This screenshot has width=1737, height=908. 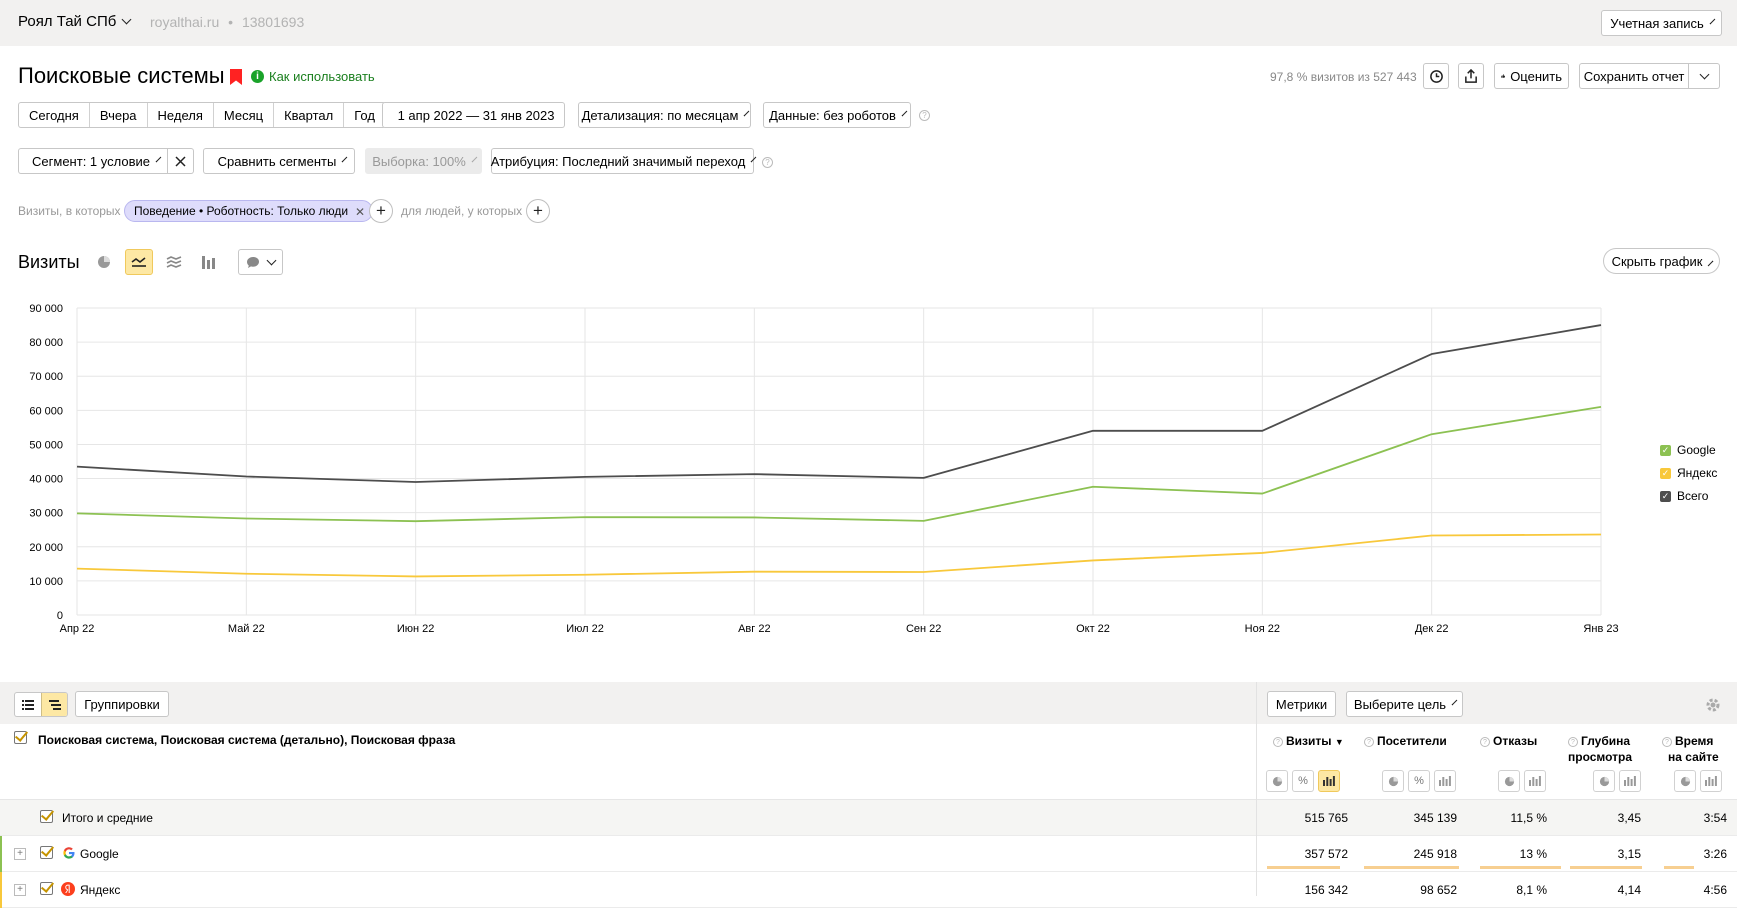 What do you see at coordinates (1308, 741) in the screenshot?
I see `metric-header-visits: ? Визиты ▼` at bounding box center [1308, 741].